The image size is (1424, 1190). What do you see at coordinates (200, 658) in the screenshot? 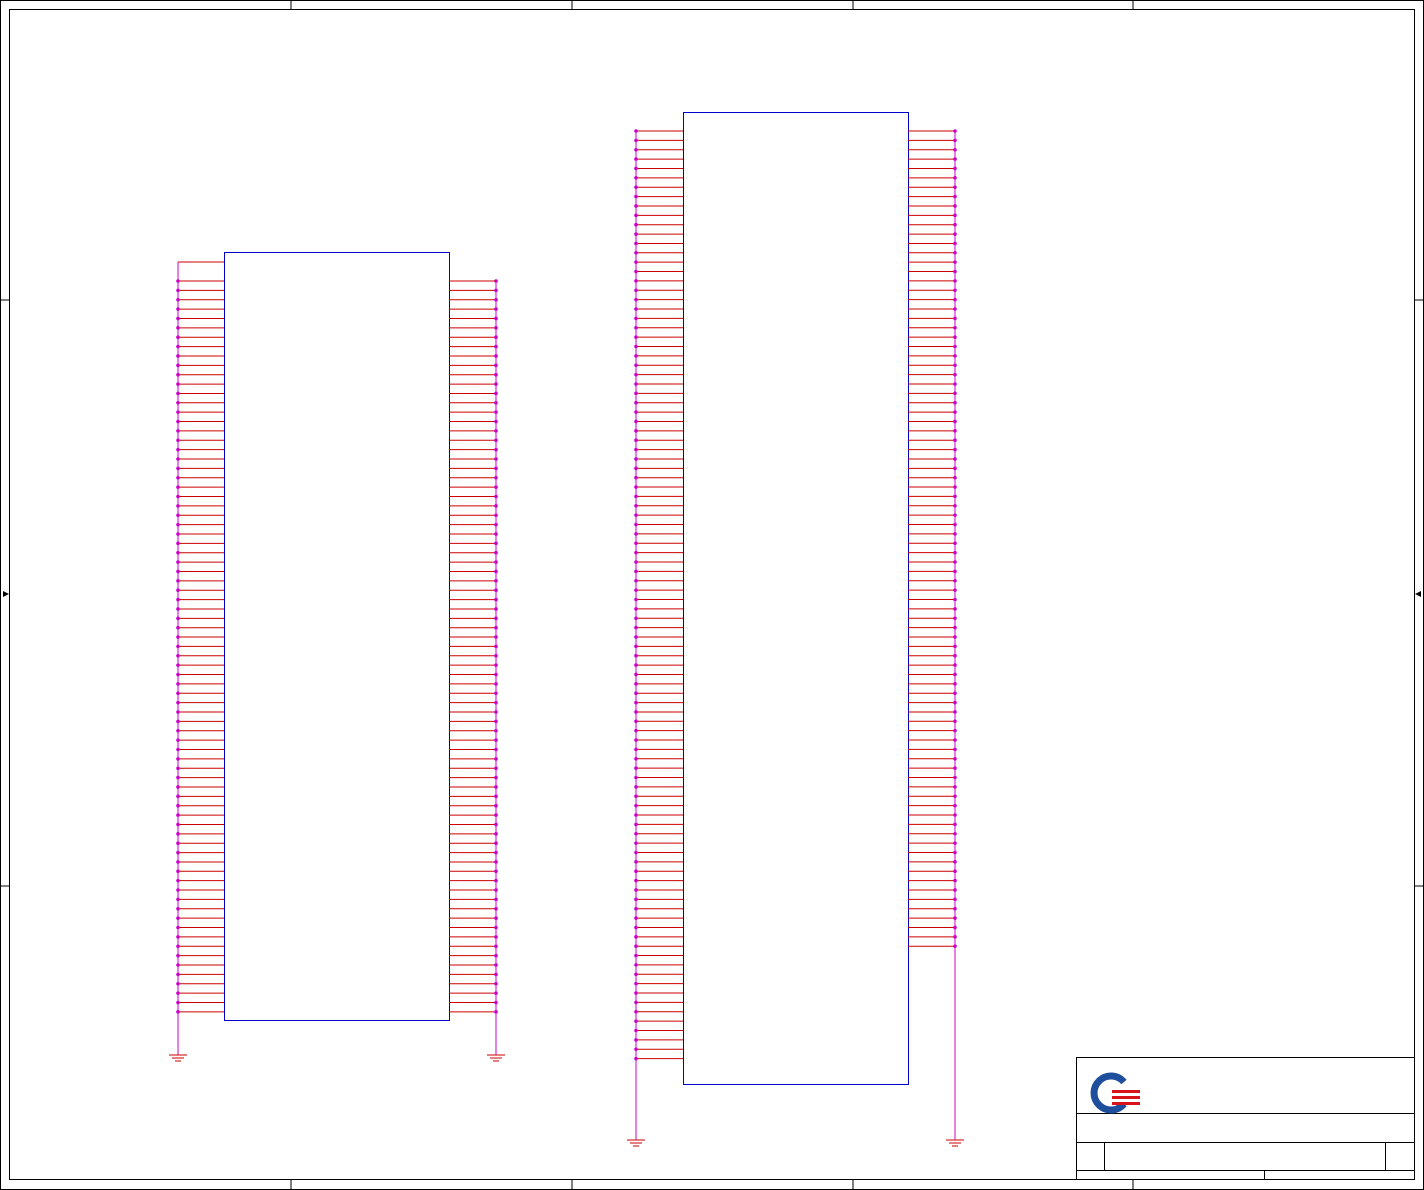
I see `left-component-left-pins` at bounding box center [200, 658].